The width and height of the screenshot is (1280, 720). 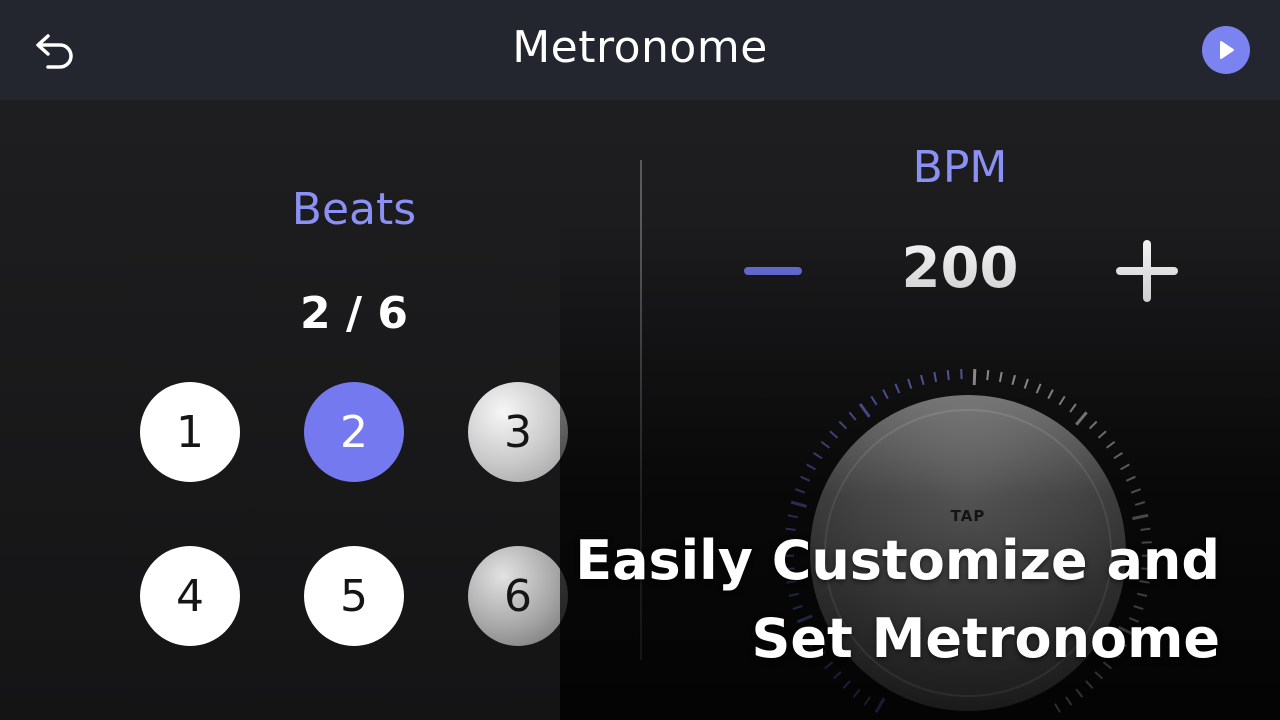 I want to click on beat-label: 6, so click(x=518, y=596).